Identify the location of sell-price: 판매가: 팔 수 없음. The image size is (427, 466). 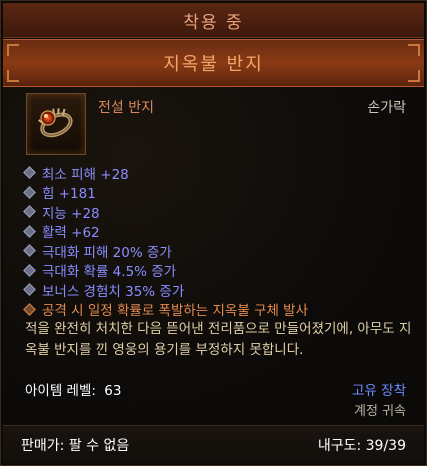
(75, 445).